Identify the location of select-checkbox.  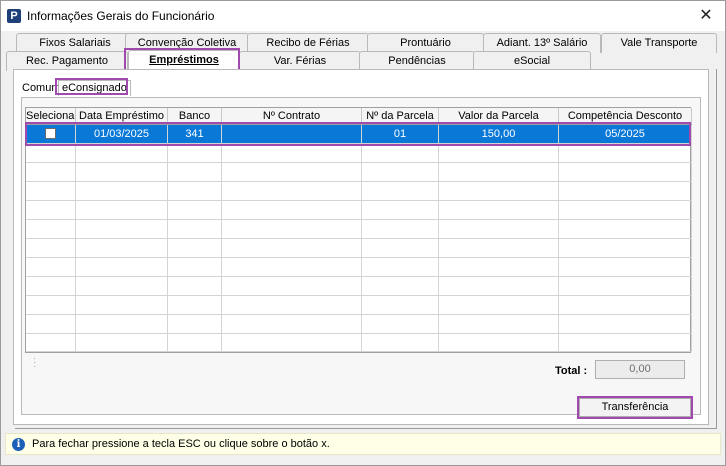
(50, 133).